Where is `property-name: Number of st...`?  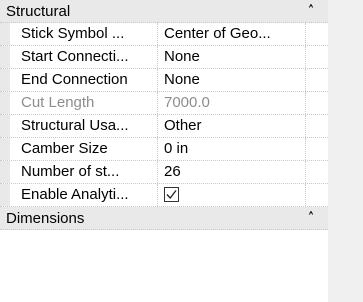
property-name: Number of st... is located at coordinates (84, 172).